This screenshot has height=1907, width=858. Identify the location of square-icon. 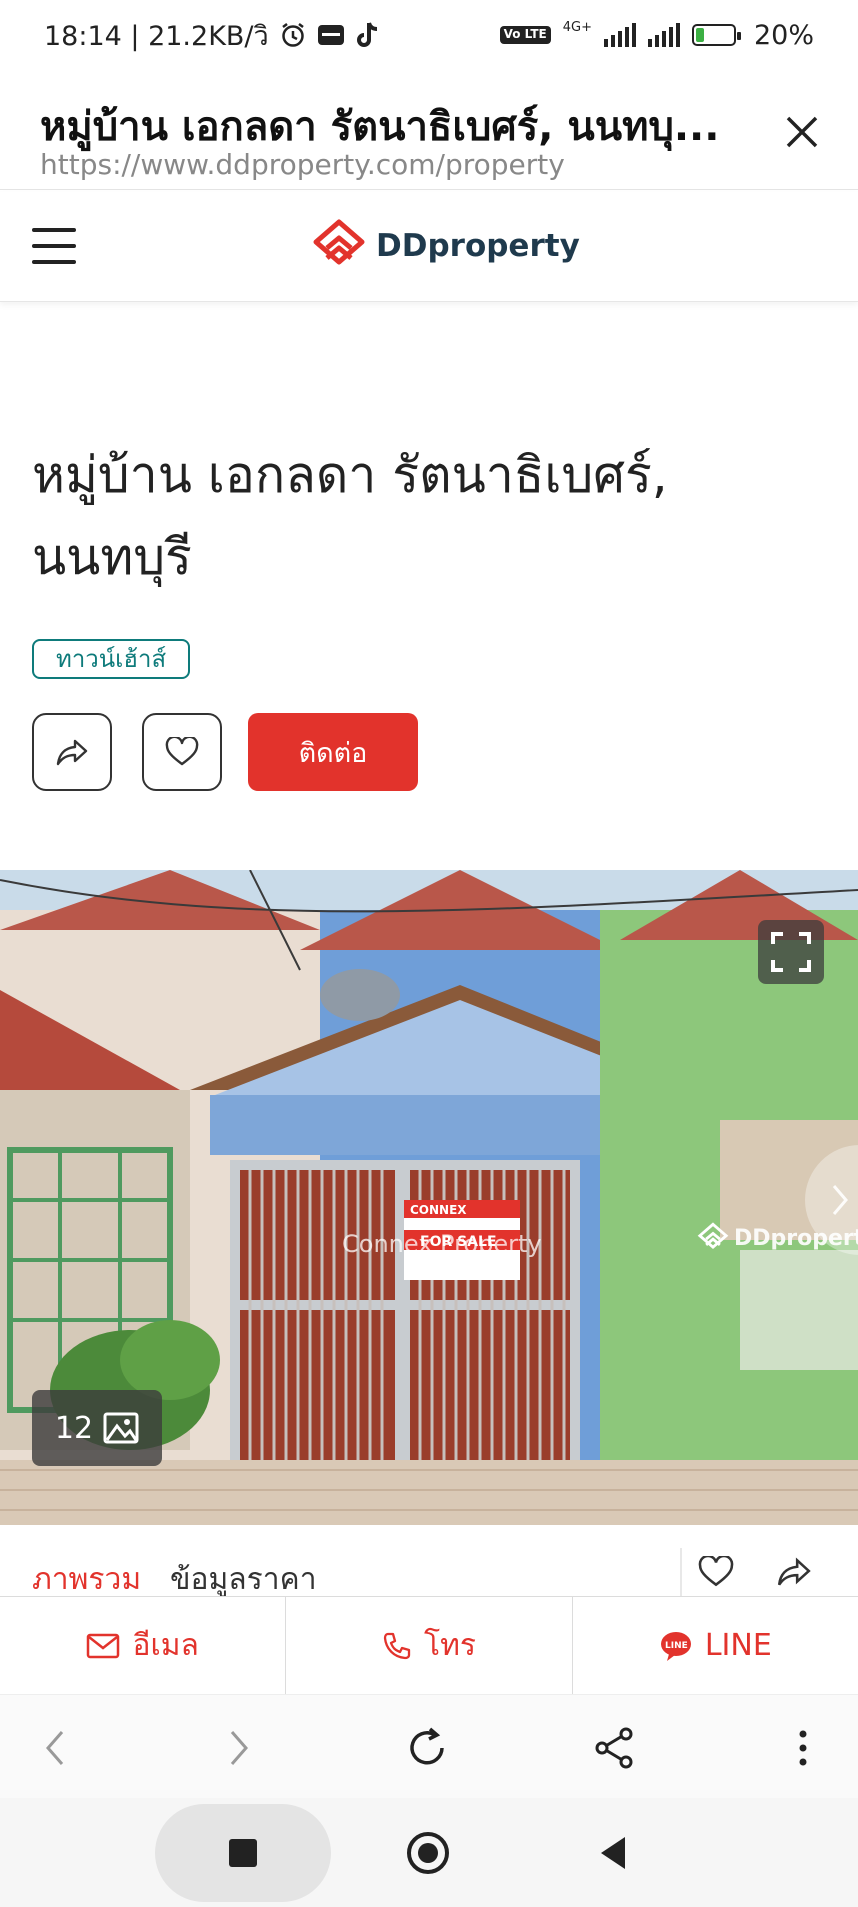
(243, 1853).